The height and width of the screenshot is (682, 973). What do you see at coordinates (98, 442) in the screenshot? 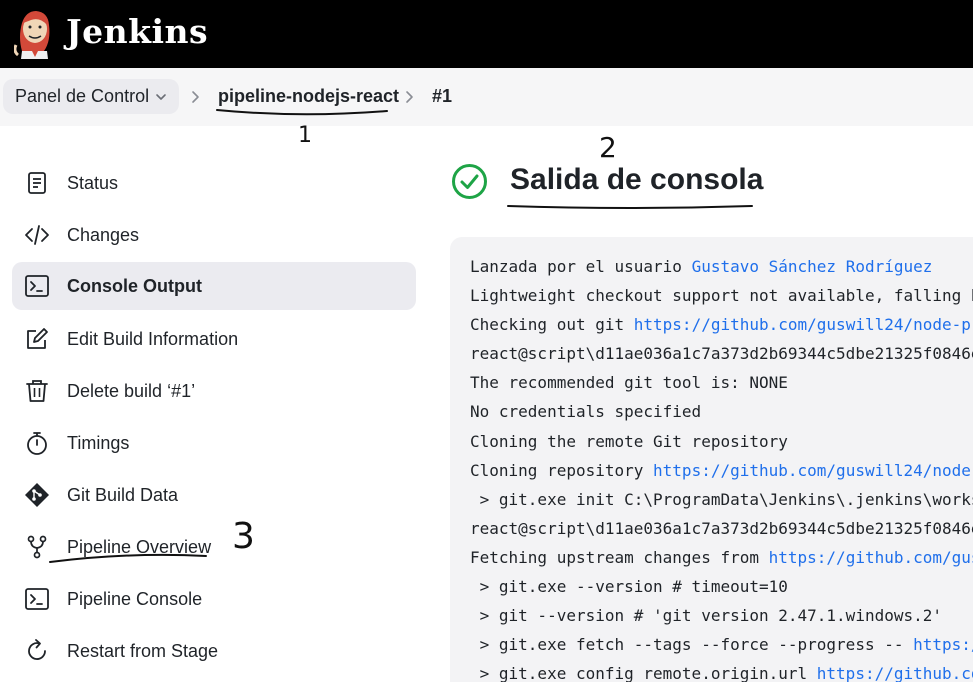
I see `sidebar-item-label: Timings` at bounding box center [98, 442].